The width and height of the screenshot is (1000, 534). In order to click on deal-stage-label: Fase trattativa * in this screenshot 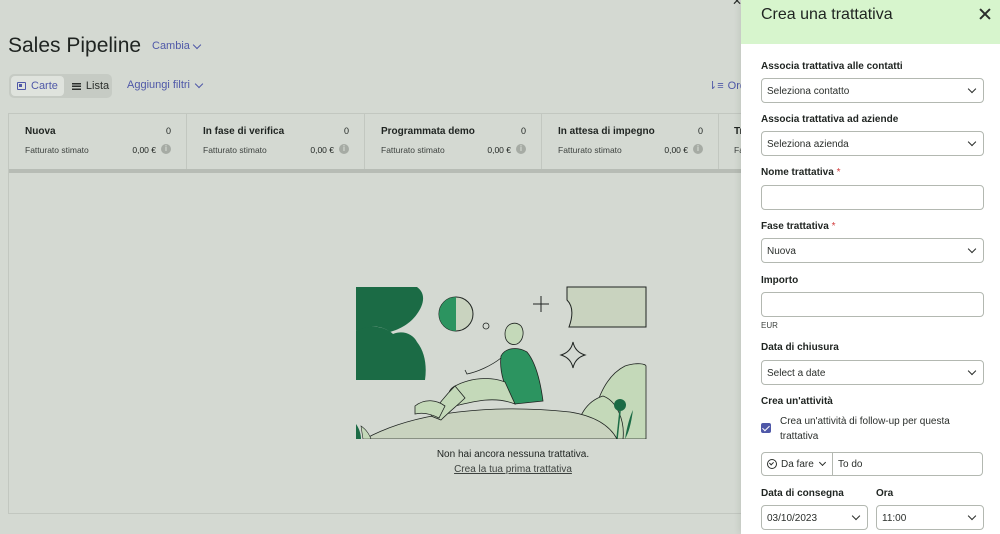, I will do `click(798, 226)`.